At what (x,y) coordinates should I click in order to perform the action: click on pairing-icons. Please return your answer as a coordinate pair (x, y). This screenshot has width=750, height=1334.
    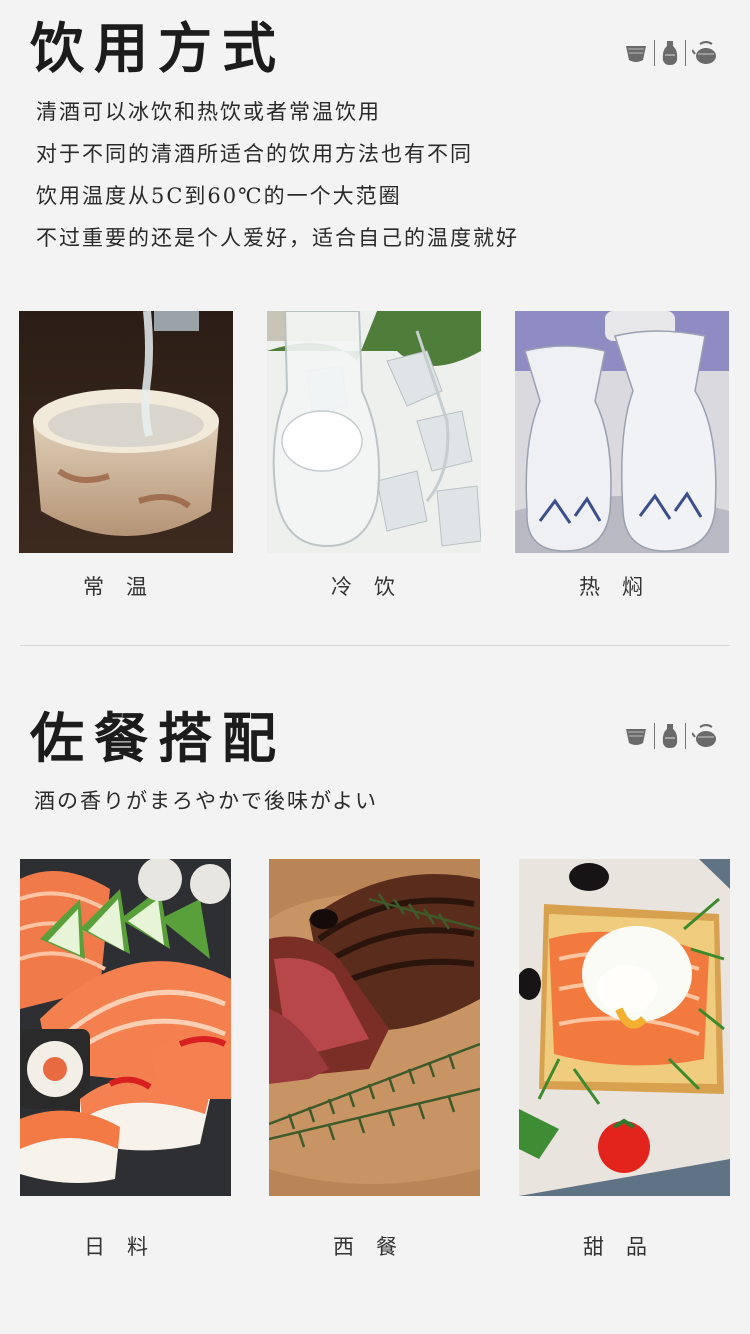
    Looking at the image, I should click on (672, 736).